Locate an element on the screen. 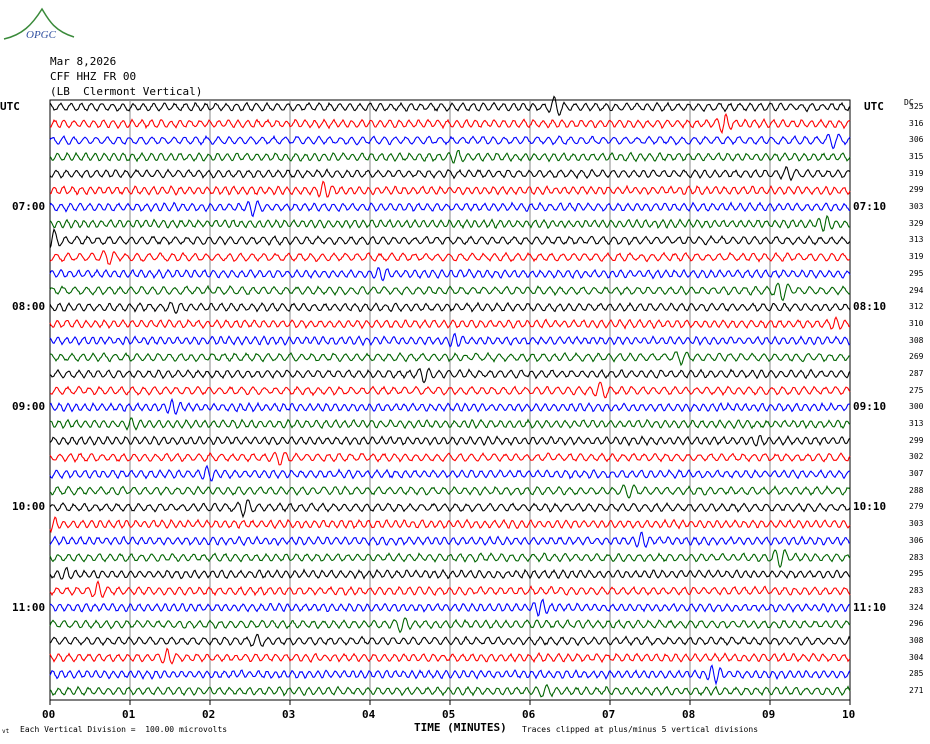  right-hour-label: 08:10 is located at coordinates (870, 307).